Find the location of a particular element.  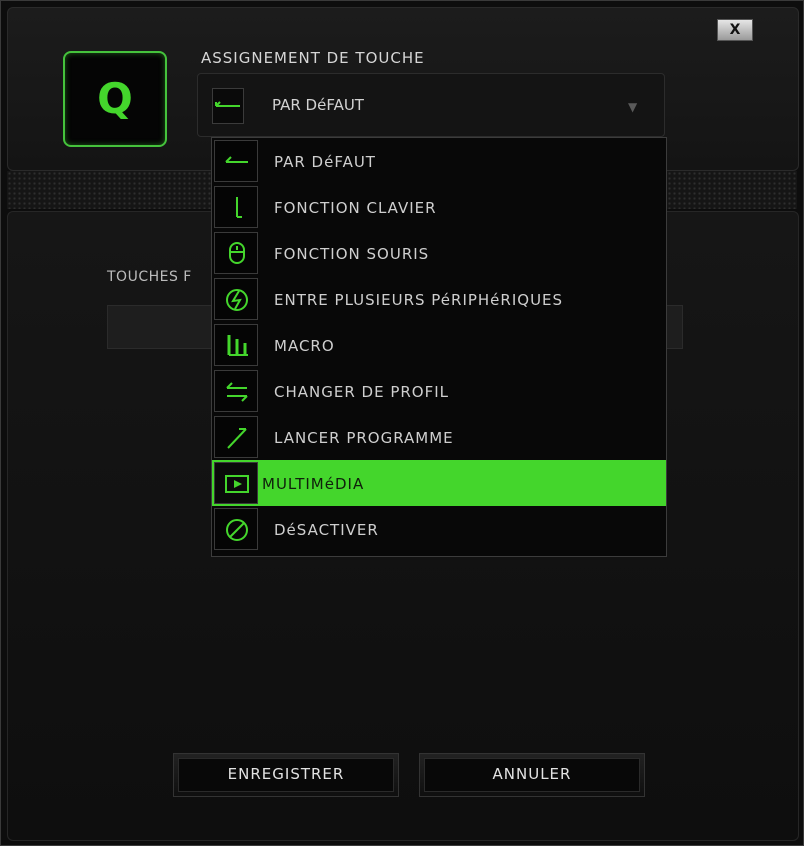

chevron-down-icon: ▼ is located at coordinates (632, 107).